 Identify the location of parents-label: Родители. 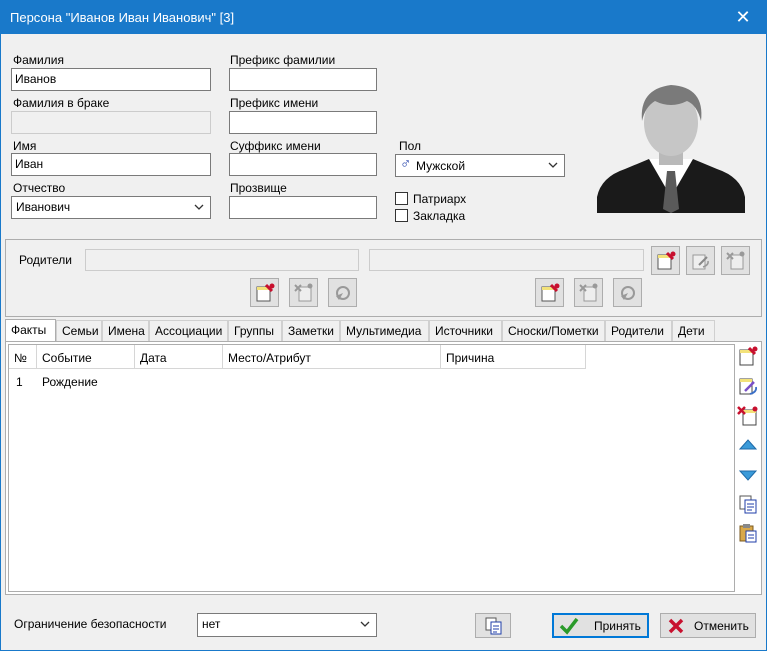
(45, 260).